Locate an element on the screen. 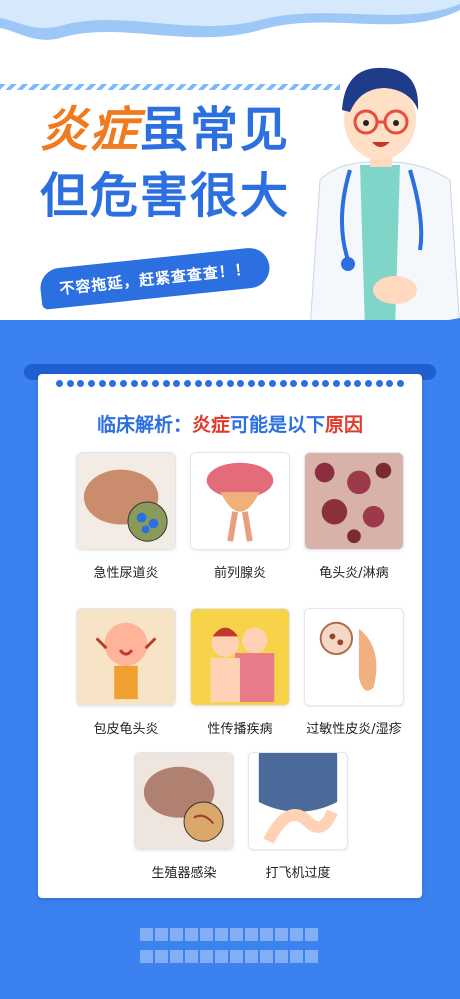 Image resolution: width=460 pixels, height=999 pixels. cause-item-infection: 生殖器感染 is located at coordinates (184, 816).